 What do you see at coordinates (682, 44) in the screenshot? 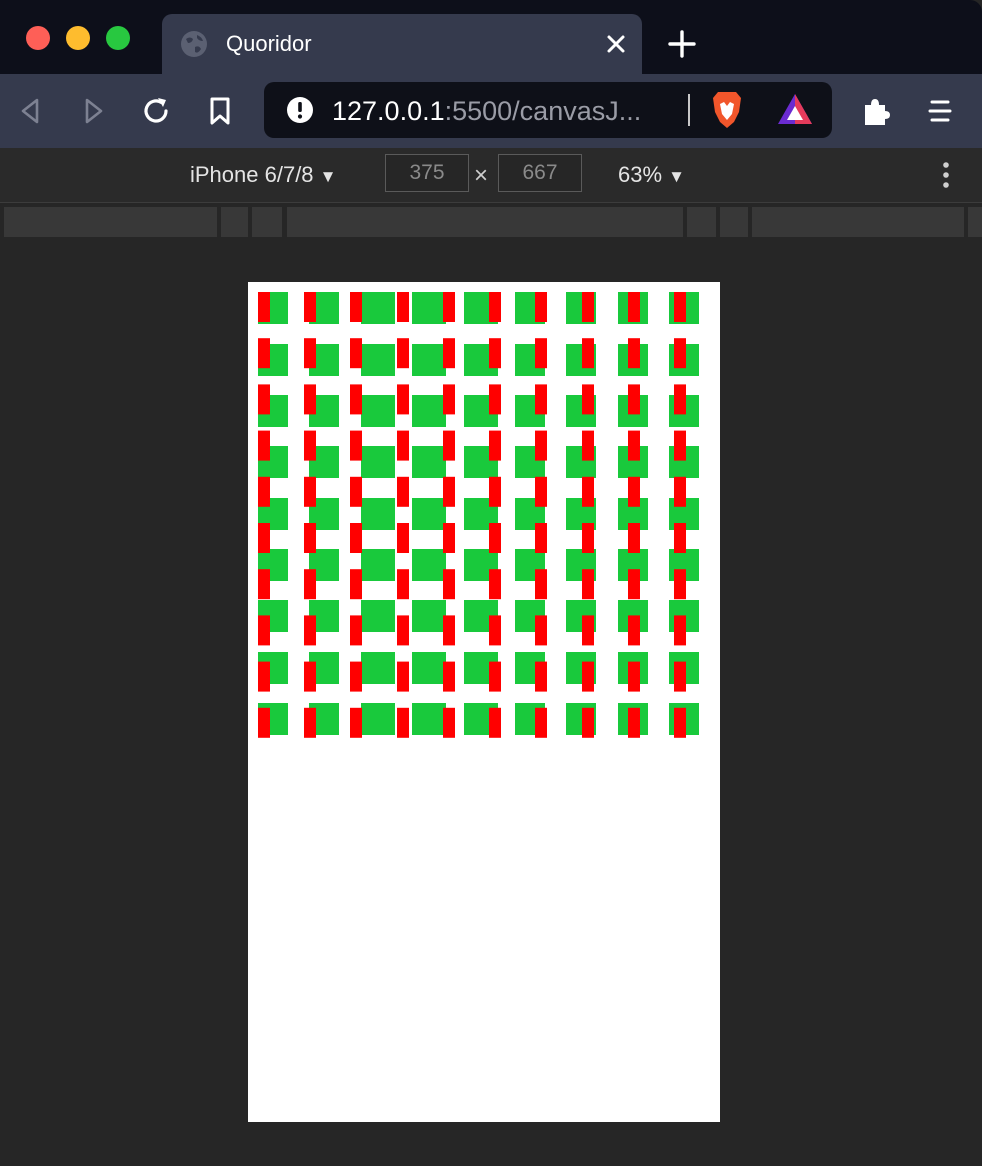
I see `plus-icon` at bounding box center [682, 44].